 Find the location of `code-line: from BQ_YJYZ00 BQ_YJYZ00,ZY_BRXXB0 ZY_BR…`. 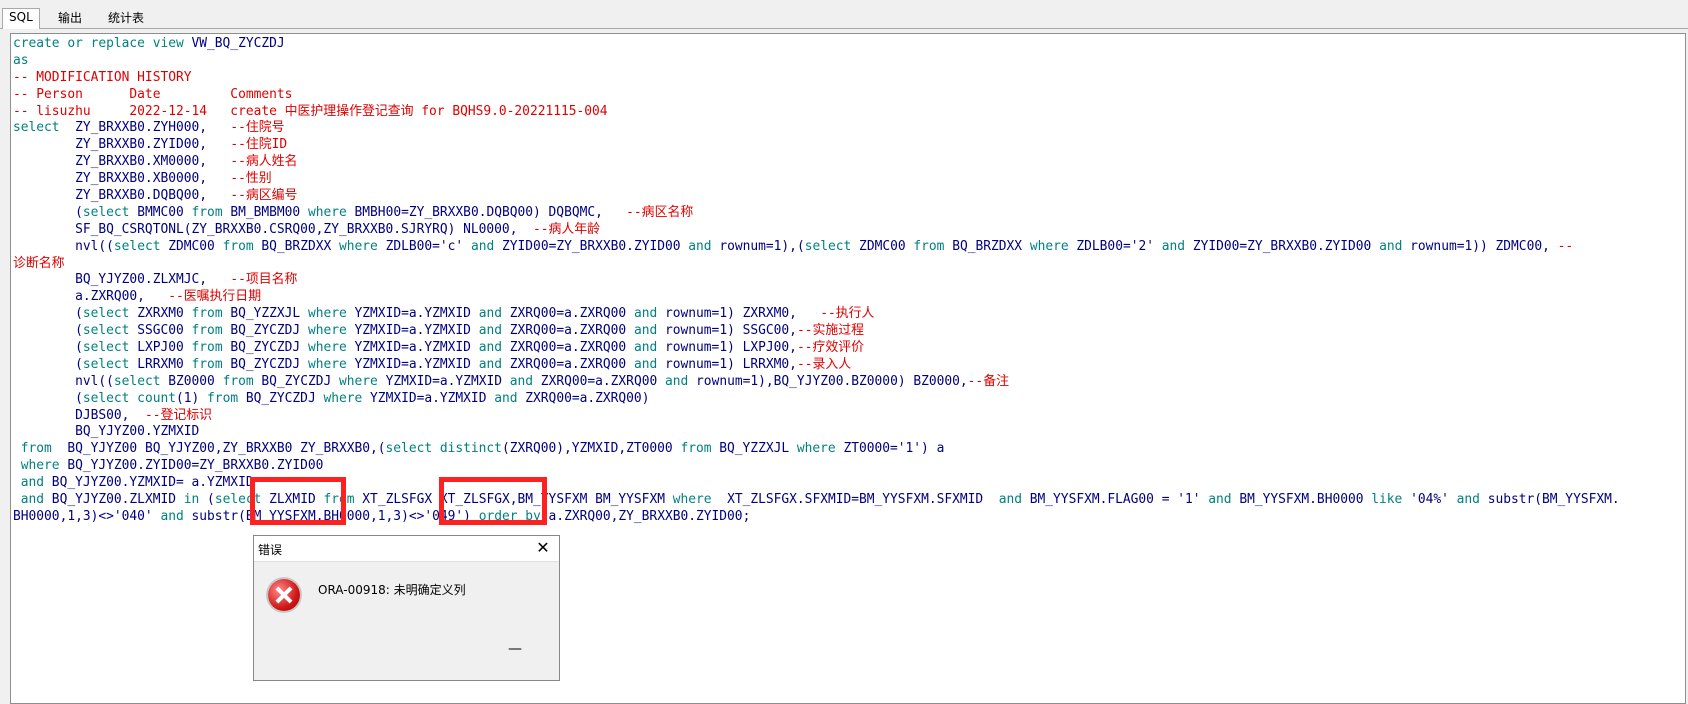

code-line: from BQ_YJYZ00 BQ_YJYZ00,ZY_BRXXB0 ZY_BR… is located at coordinates (816, 449).